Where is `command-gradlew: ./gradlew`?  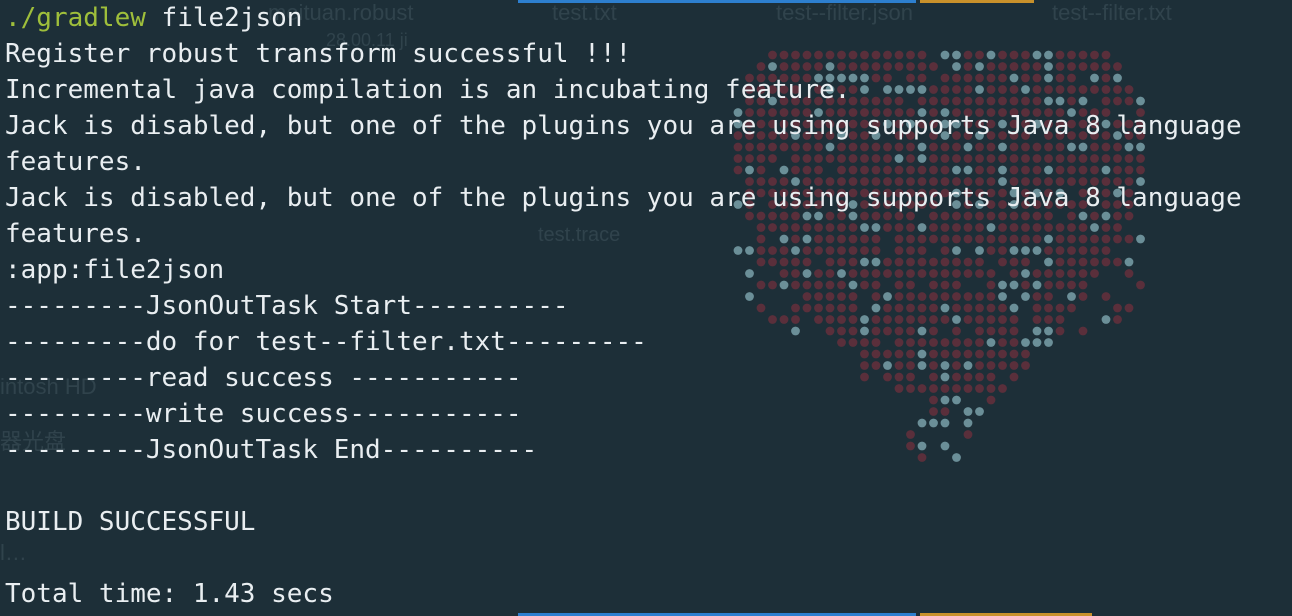
command-gradlew: ./gradlew is located at coordinates (75, 18).